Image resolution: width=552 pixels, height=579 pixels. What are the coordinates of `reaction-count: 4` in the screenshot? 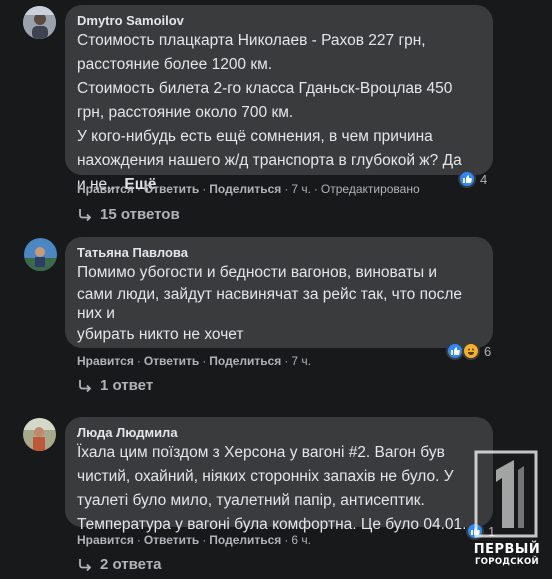 It's located at (484, 179).